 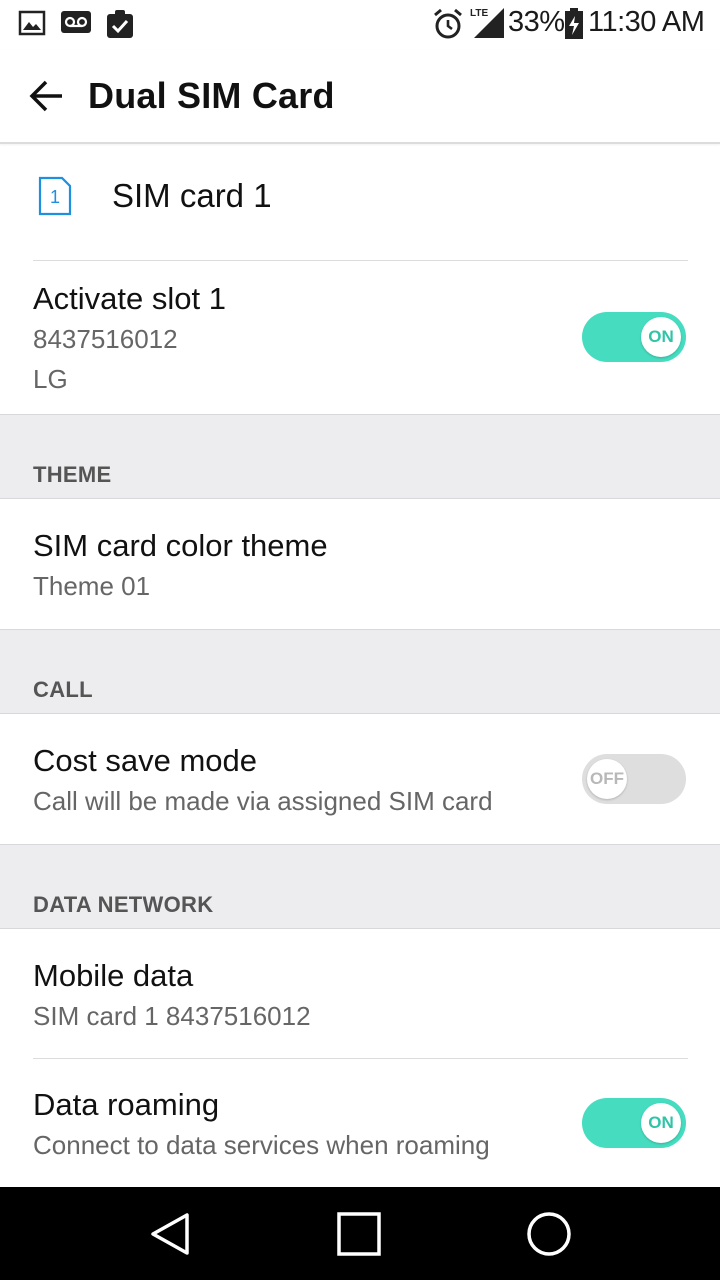 I want to click on sim-card-icon: 1, so click(x=55, y=196).